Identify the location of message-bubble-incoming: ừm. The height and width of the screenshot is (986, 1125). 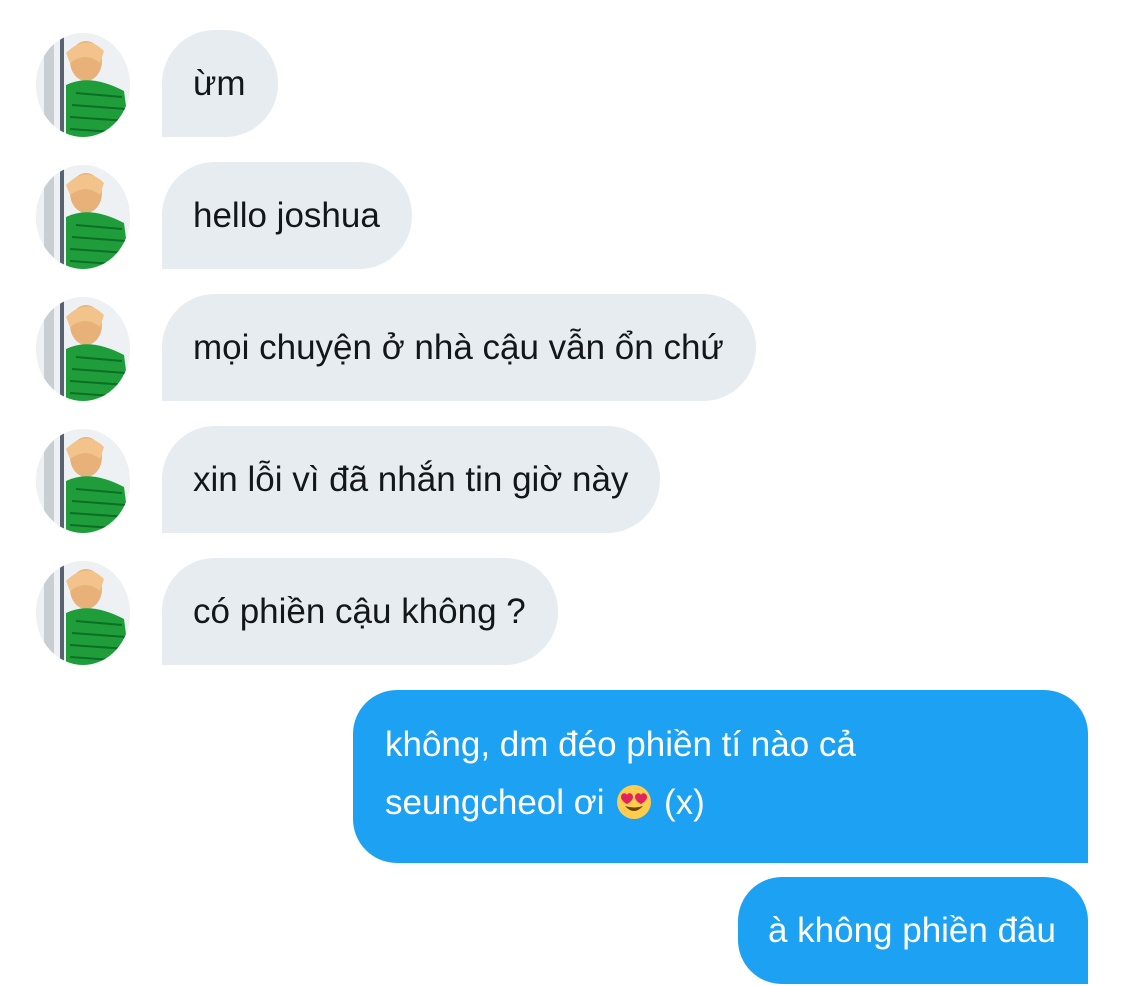
(220, 83).